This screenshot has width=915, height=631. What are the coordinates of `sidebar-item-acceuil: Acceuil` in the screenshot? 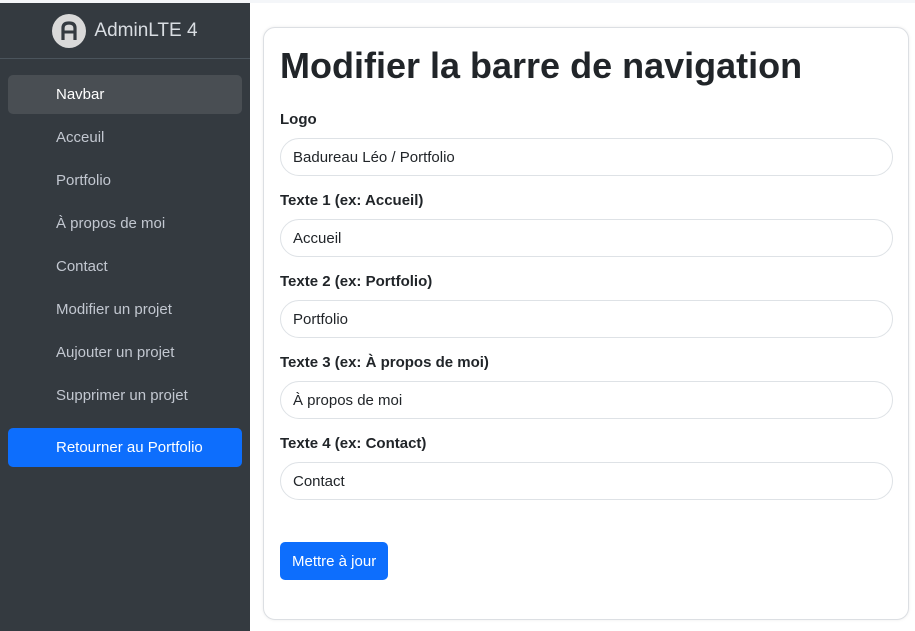 It's located at (125, 137).